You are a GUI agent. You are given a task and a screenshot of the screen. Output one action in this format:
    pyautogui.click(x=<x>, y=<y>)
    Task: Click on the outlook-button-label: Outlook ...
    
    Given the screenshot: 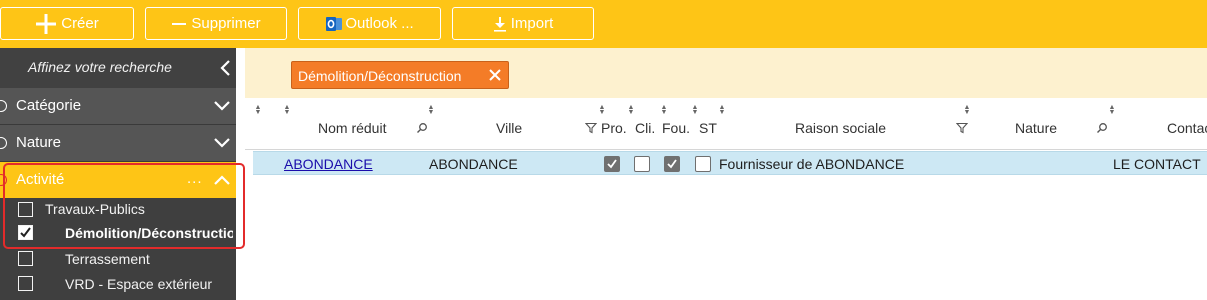 What is the action you would take?
    pyautogui.click(x=379, y=23)
    